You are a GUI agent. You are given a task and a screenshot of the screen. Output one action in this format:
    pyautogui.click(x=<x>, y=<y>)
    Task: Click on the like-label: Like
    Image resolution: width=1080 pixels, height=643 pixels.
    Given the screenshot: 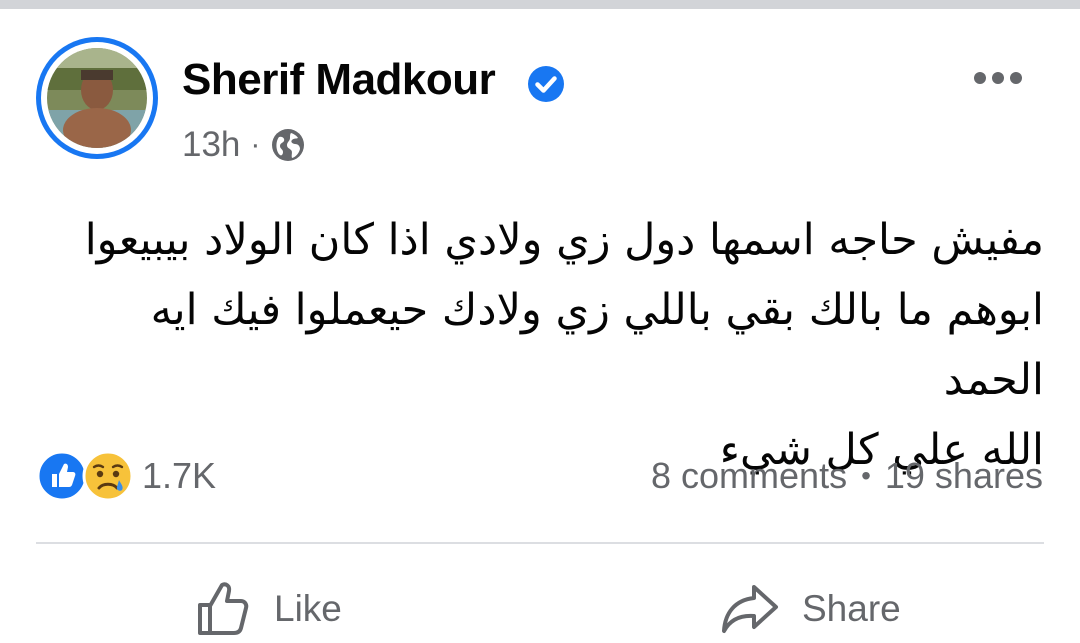 What is the action you would take?
    pyautogui.click(x=308, y=608)
    